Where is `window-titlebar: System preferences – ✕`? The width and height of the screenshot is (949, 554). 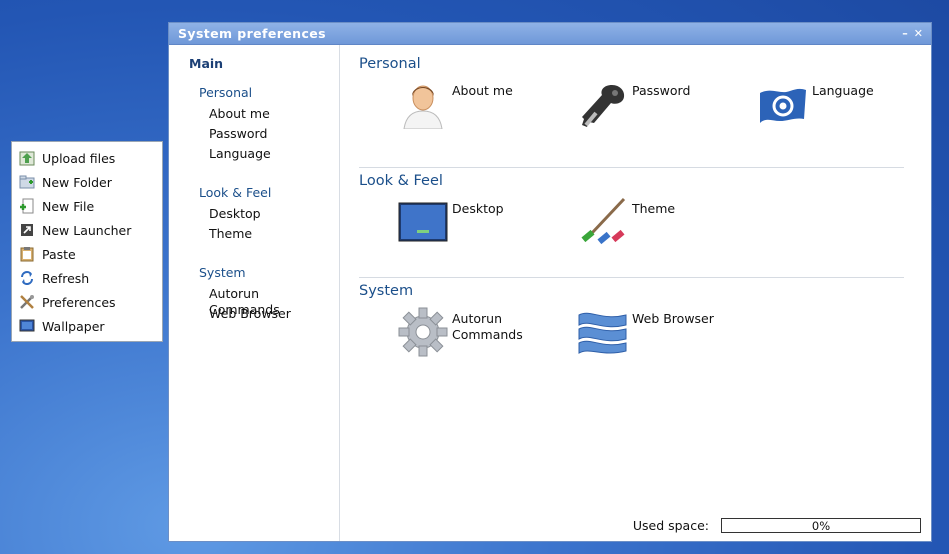
window-titlebar: System preferences – ✕ is located at coordinates (550, 34).